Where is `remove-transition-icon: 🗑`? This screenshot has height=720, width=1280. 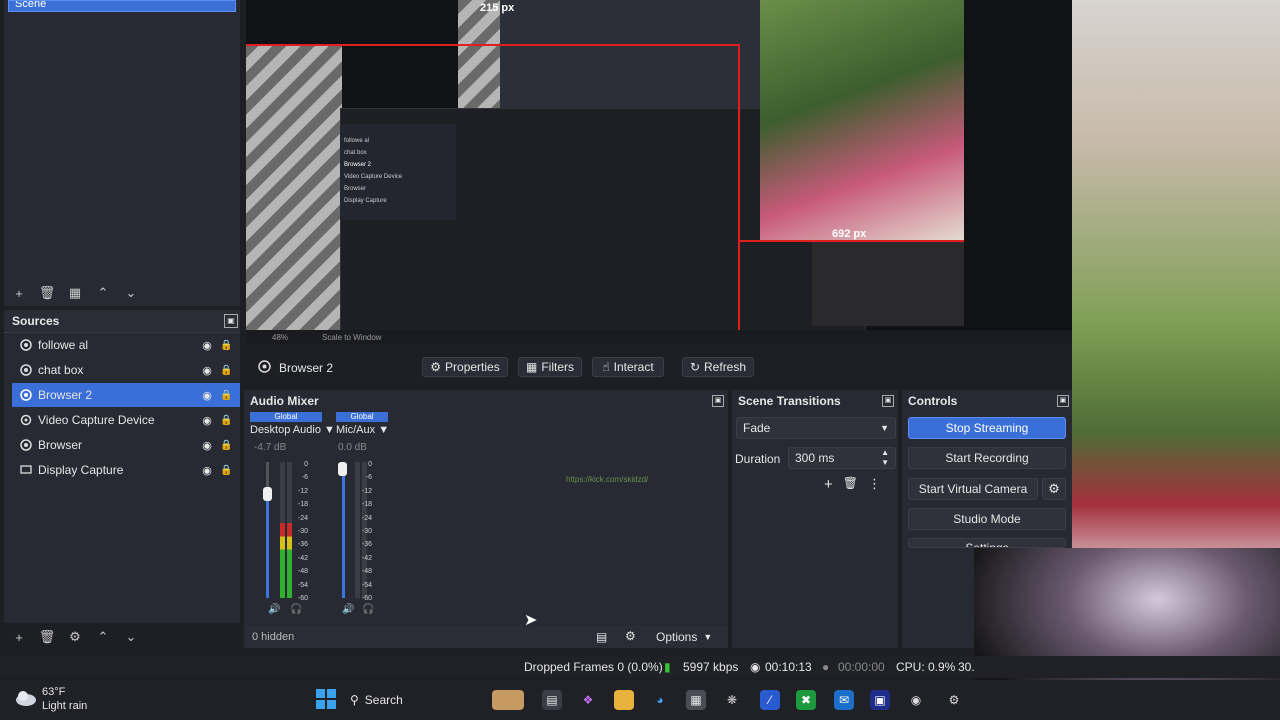 remove-transition-icon: 🗑 is located at coordinates (850, 484).